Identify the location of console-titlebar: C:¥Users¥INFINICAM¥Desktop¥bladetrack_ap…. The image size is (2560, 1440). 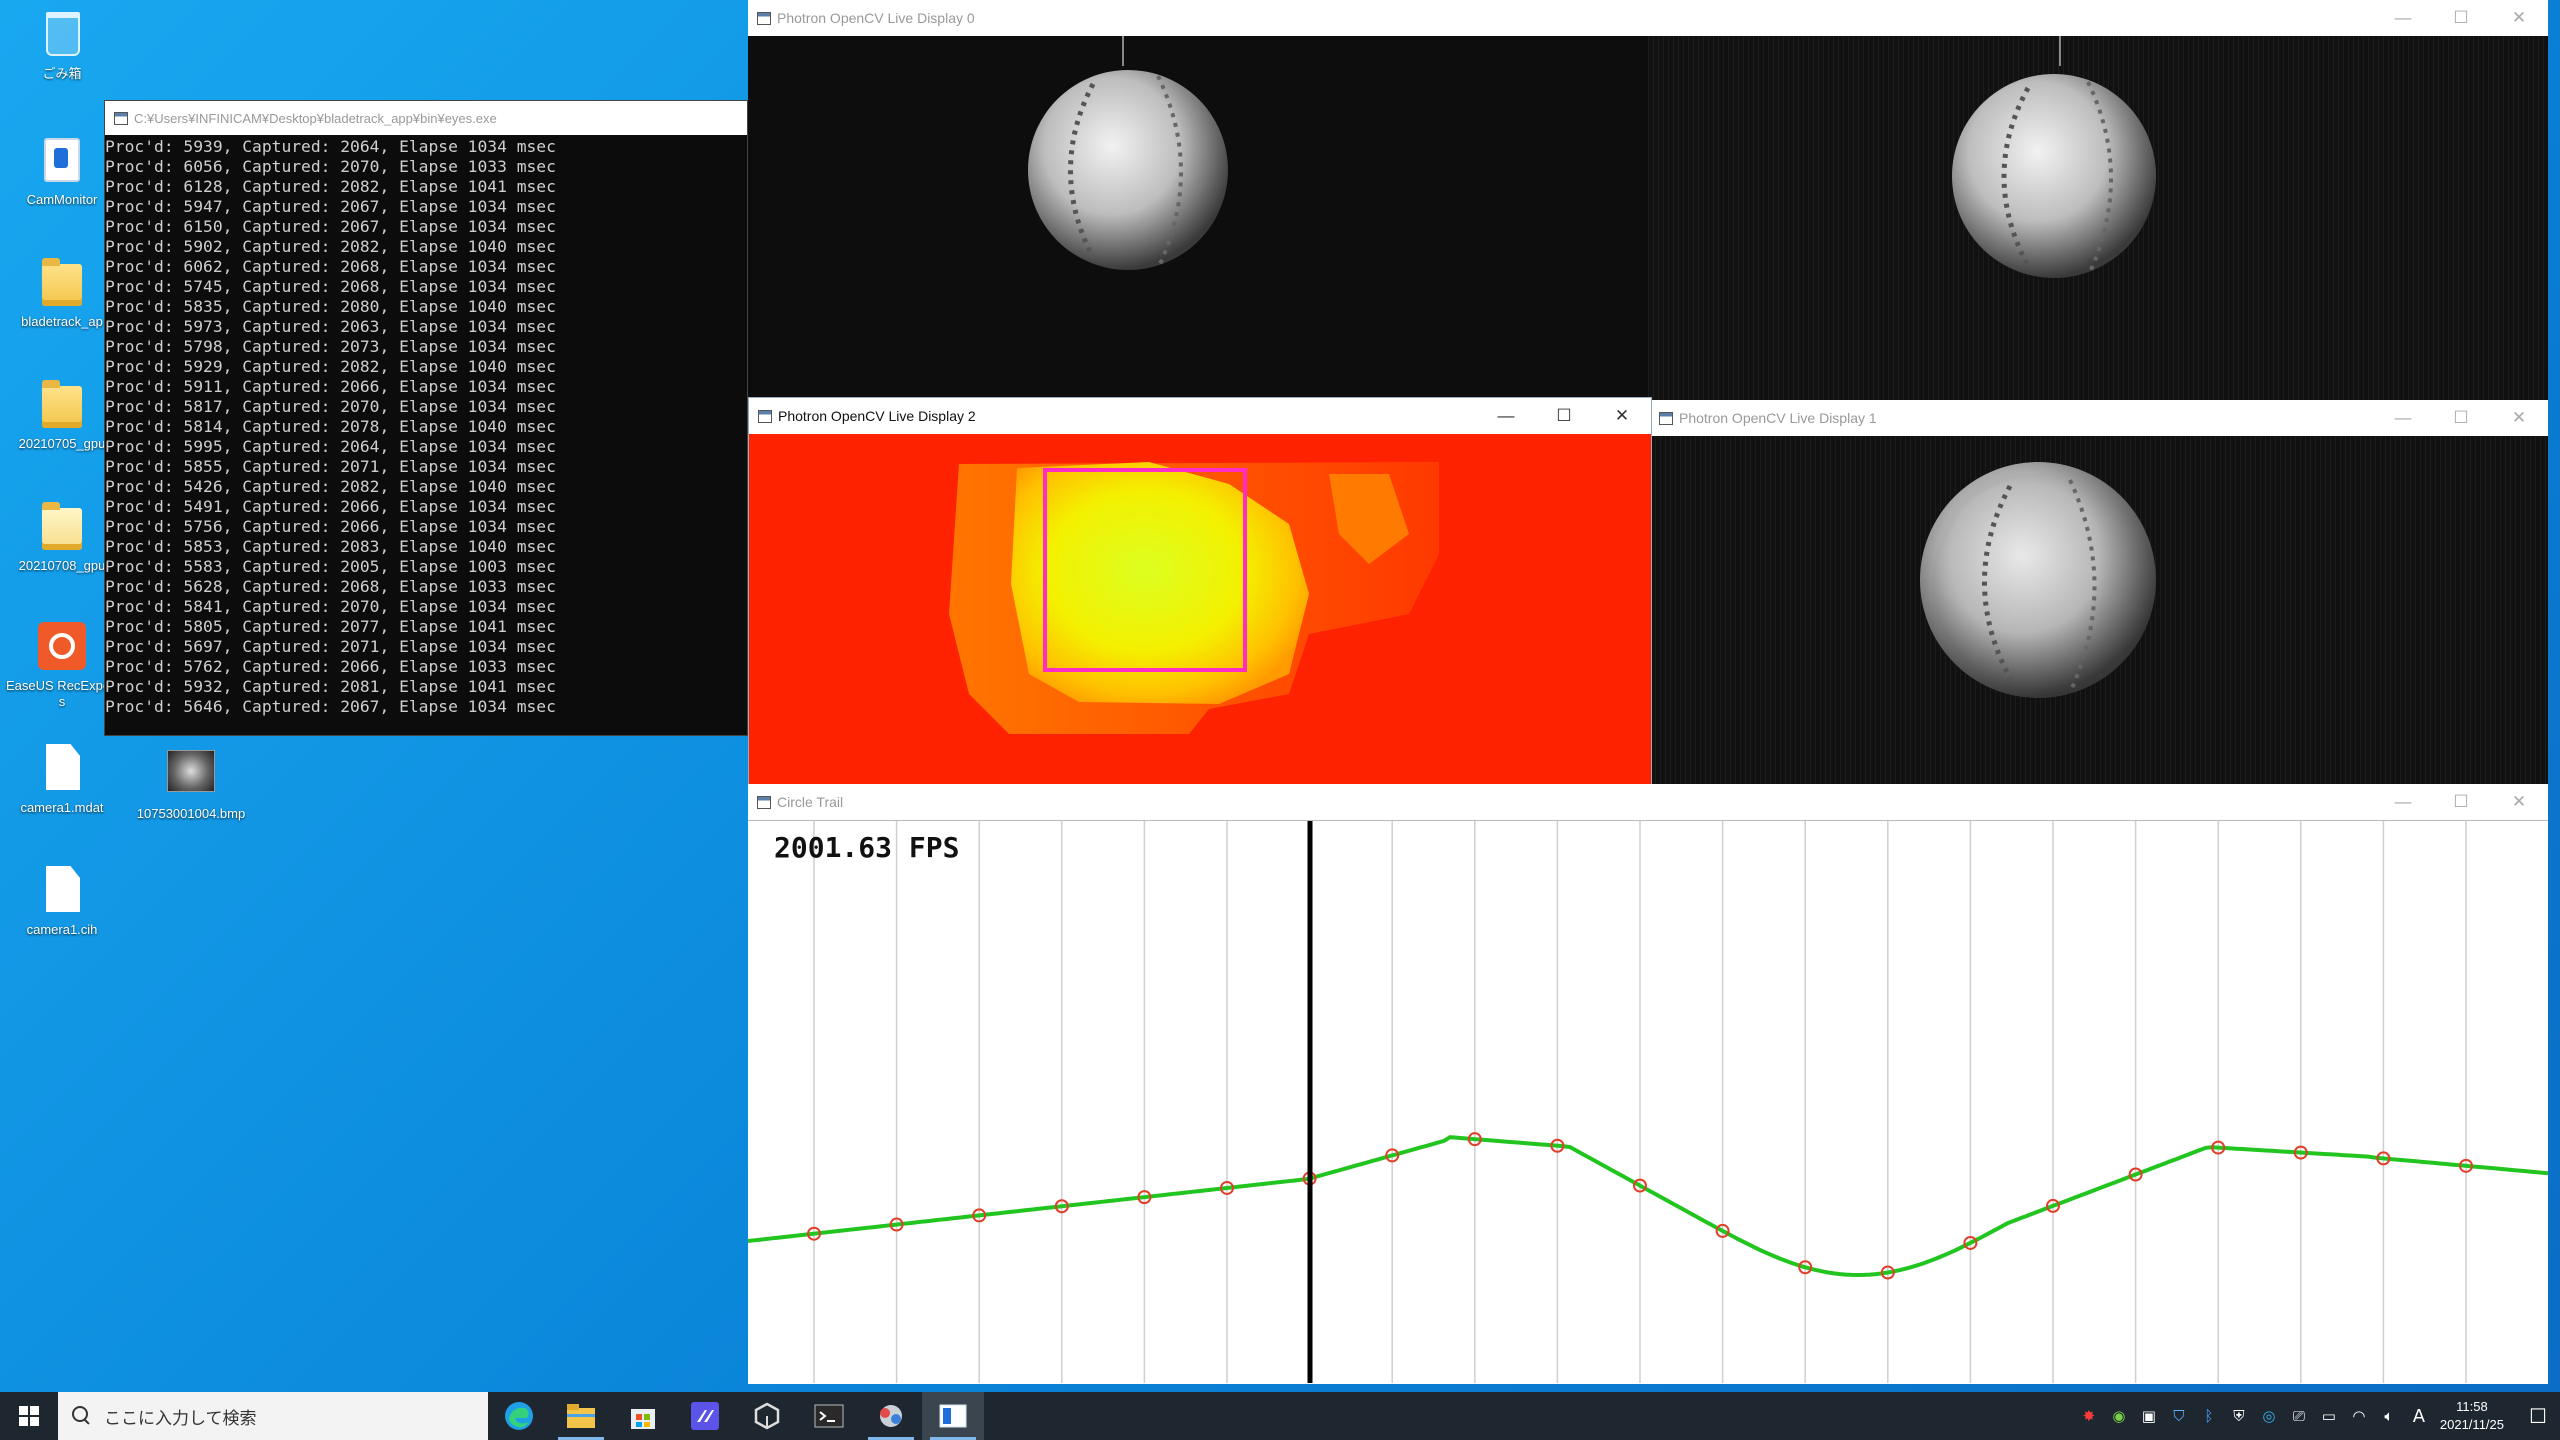
(426, 118).